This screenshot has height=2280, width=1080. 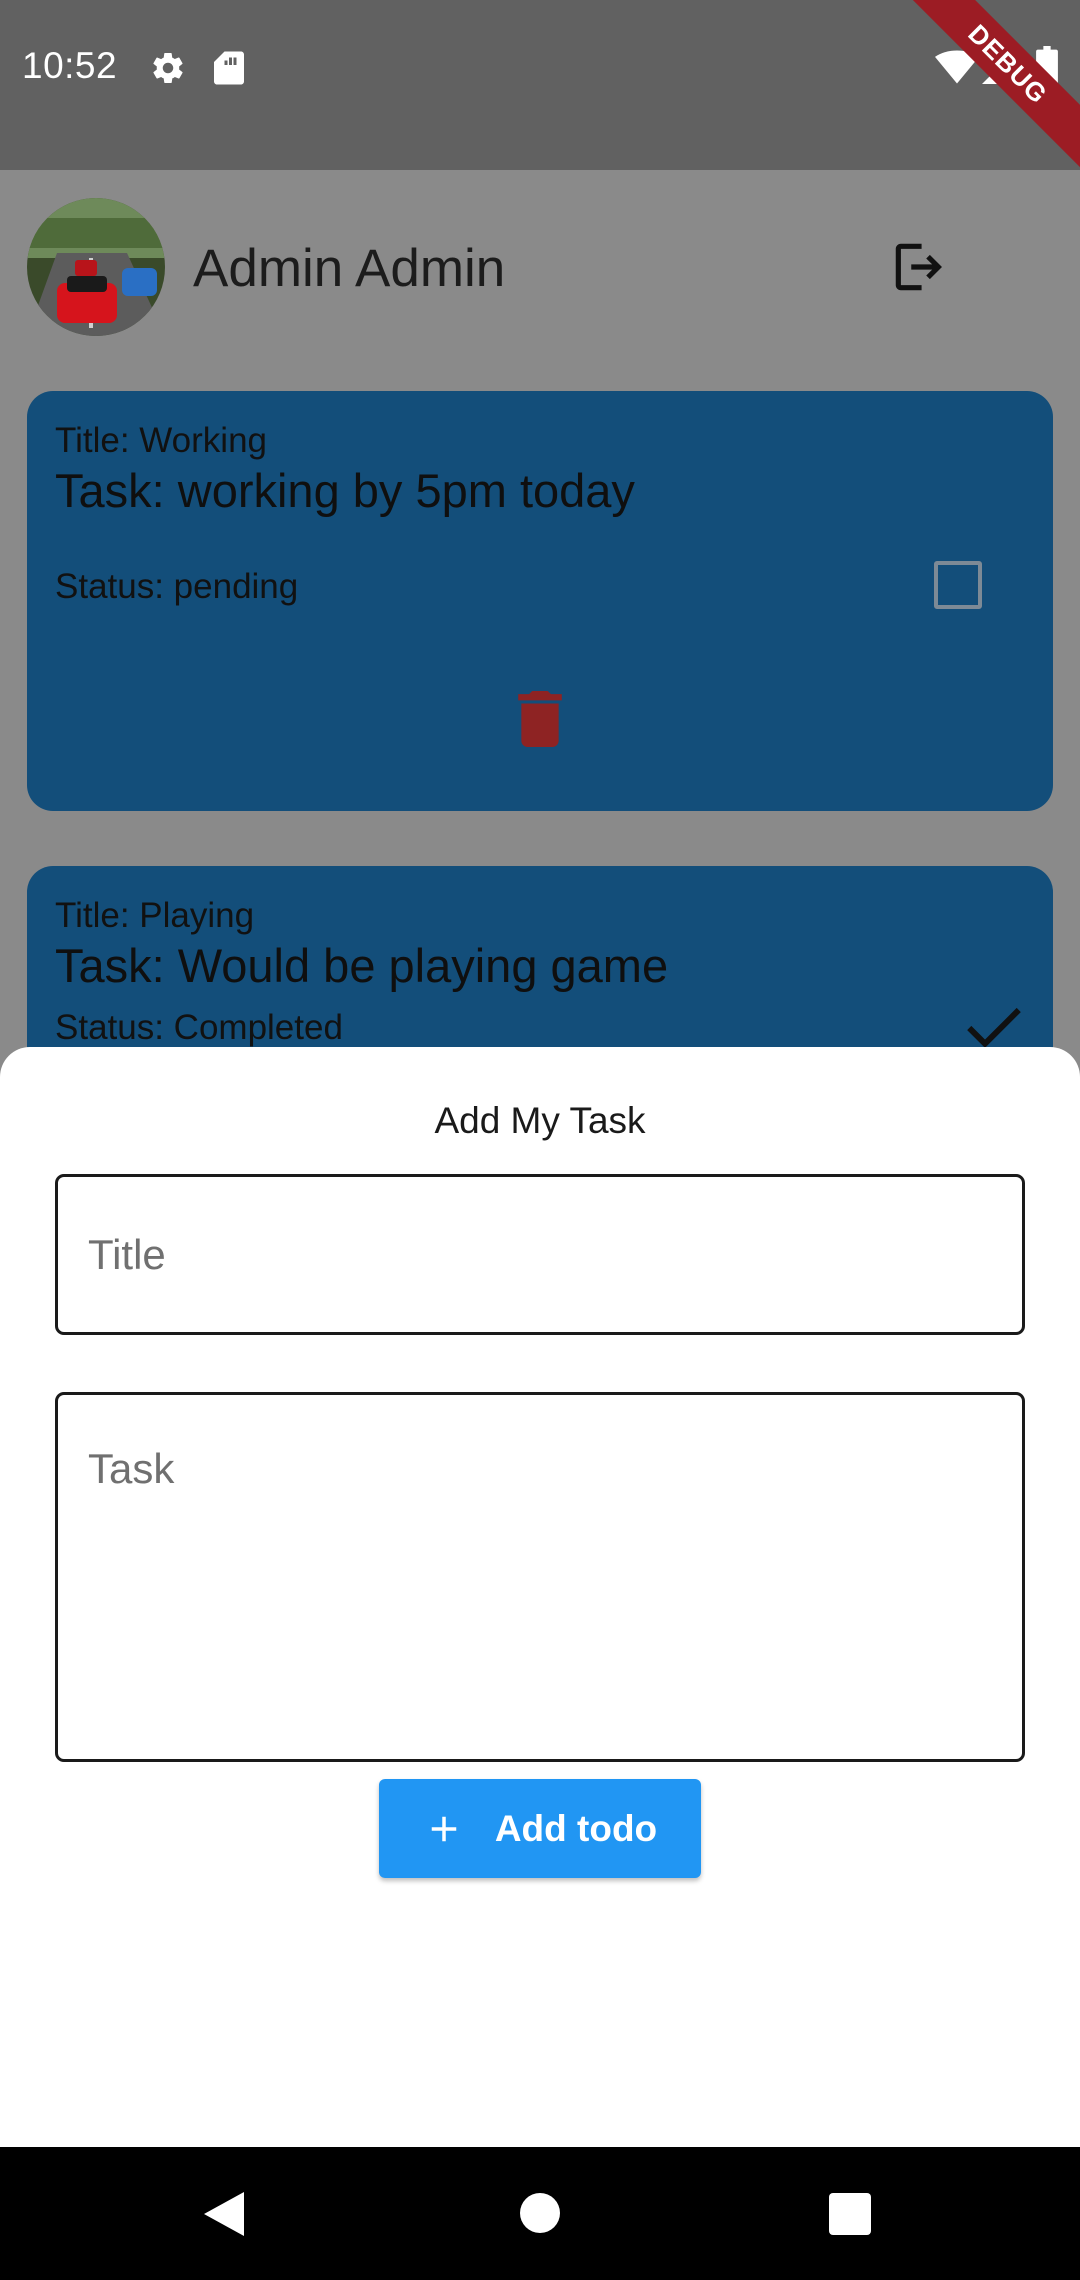 What do you see at coordinates (161, 440) in the screenshot?
I see `task-title: Title: Working` at bounding box center [161, 440].